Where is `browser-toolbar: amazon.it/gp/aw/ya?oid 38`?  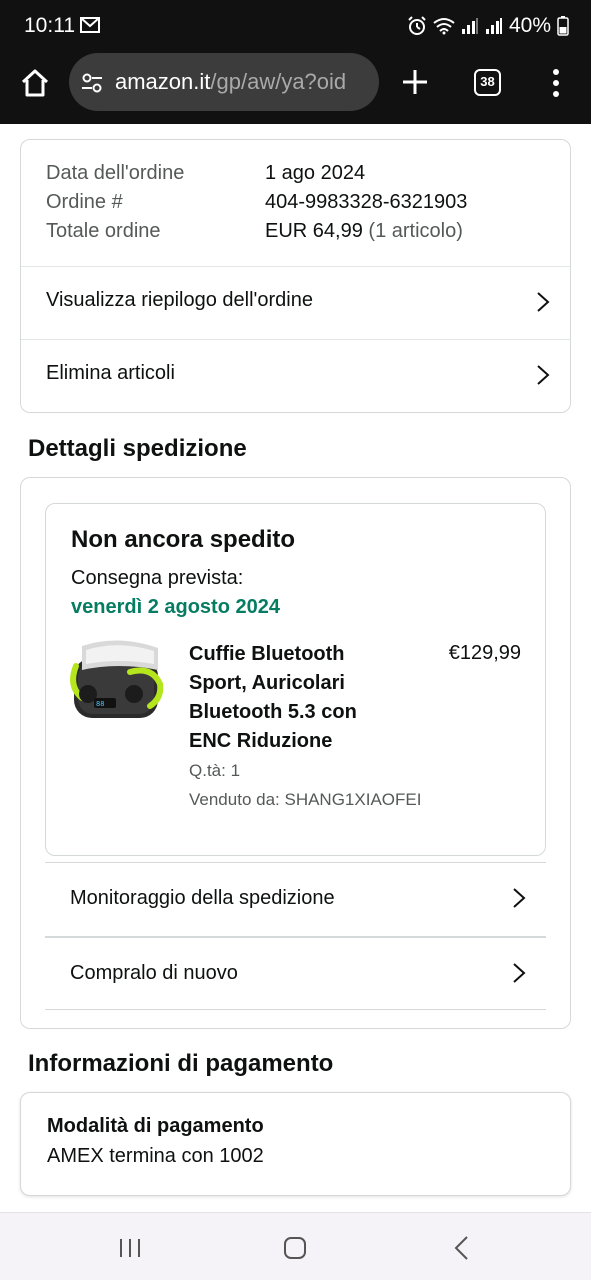
browser-toolbar: amazon.it/gp/aw/ya?oid 38 is located at coordinates (295, 88).